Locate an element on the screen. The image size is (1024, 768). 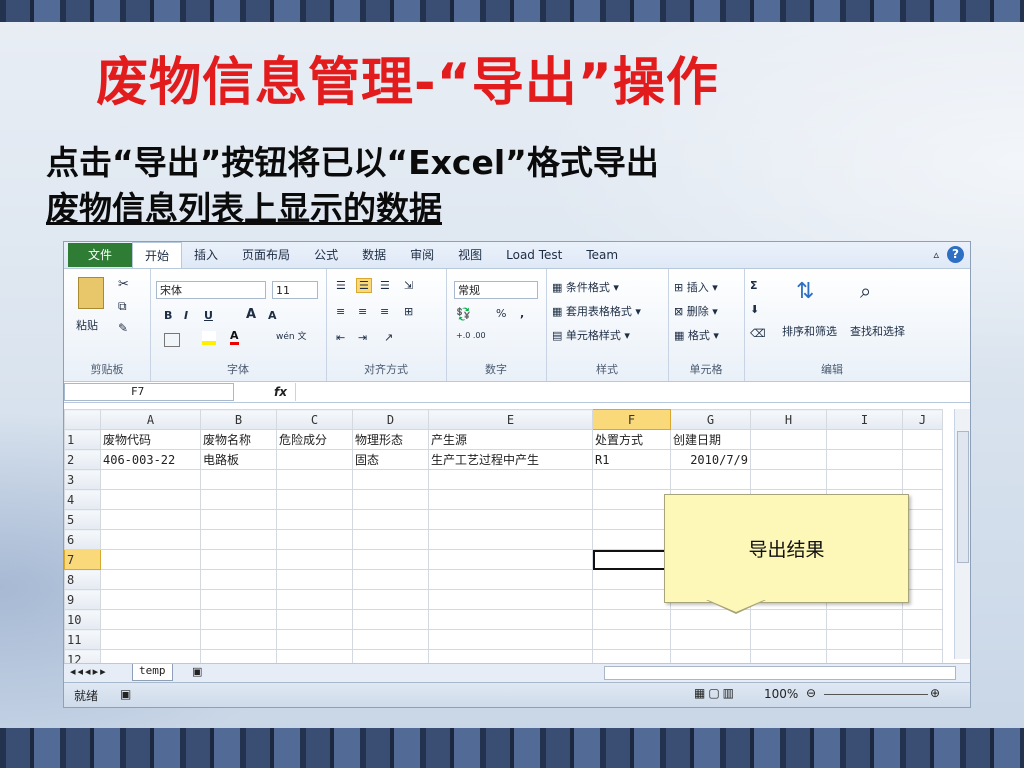
font-family-select: 宋体 is located at coordinates (211, 290).